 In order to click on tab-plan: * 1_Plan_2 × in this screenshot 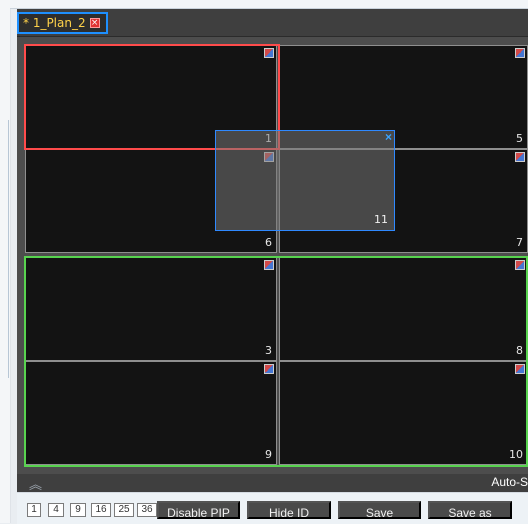, I will do `click(62, 23)`.